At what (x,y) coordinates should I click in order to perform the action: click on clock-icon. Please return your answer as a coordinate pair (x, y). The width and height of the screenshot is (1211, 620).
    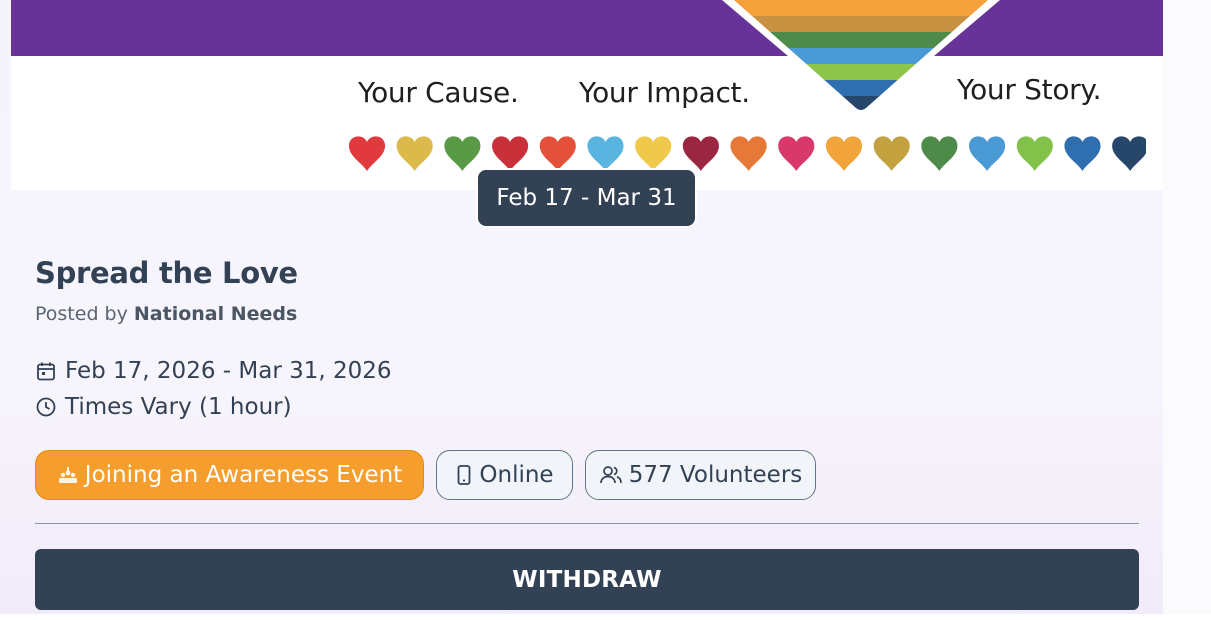
    Looking at the image, I should click on (46, 407).